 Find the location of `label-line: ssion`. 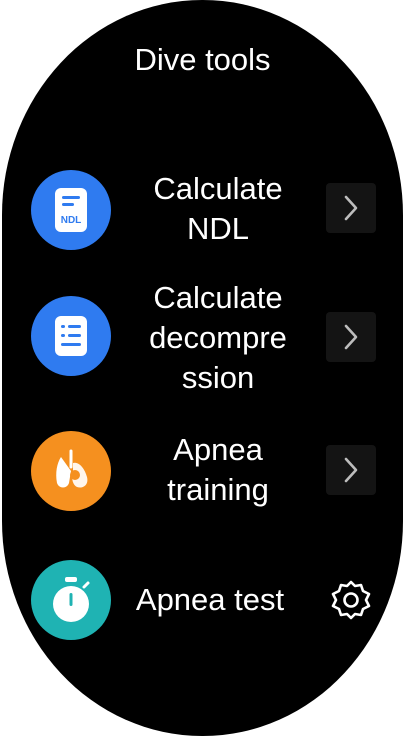

label-line: ssion is located at coordinates (218, 377).